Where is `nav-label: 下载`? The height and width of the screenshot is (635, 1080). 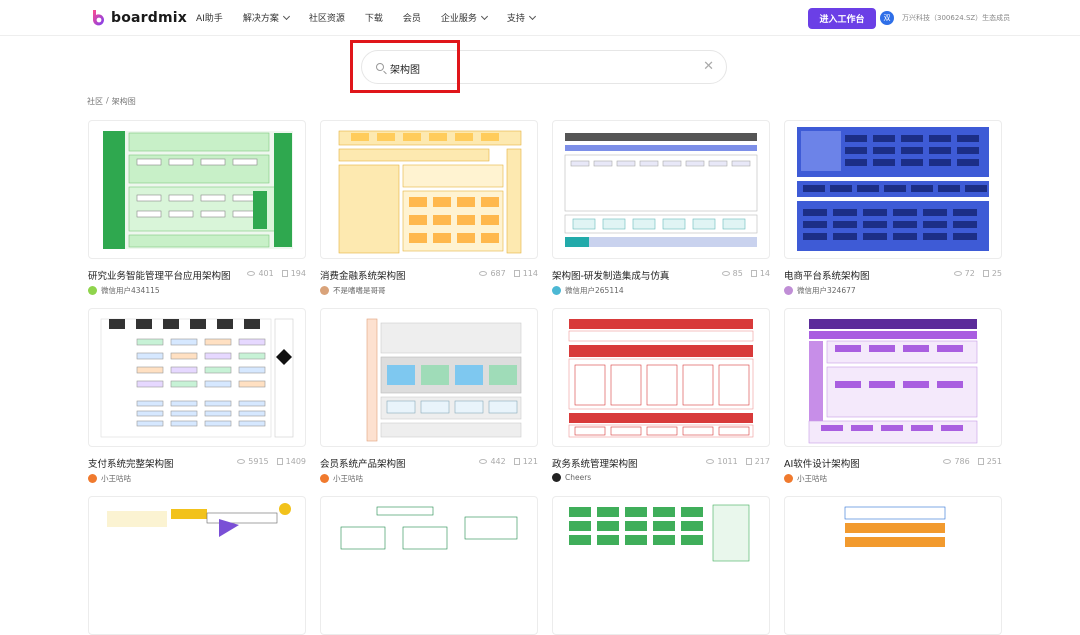 nav-label: 下载 is located at coordinates (373, 19).